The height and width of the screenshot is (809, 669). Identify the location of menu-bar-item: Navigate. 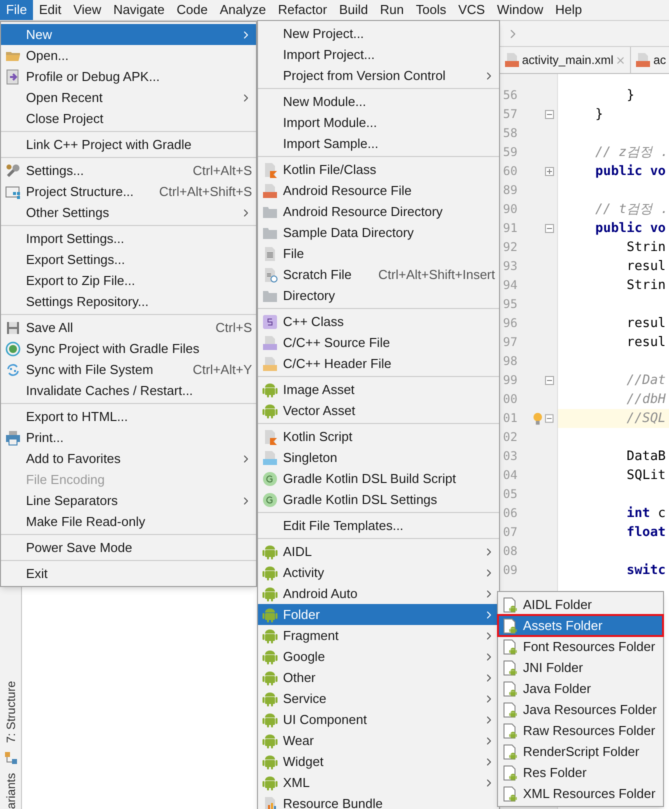
(139, 10).